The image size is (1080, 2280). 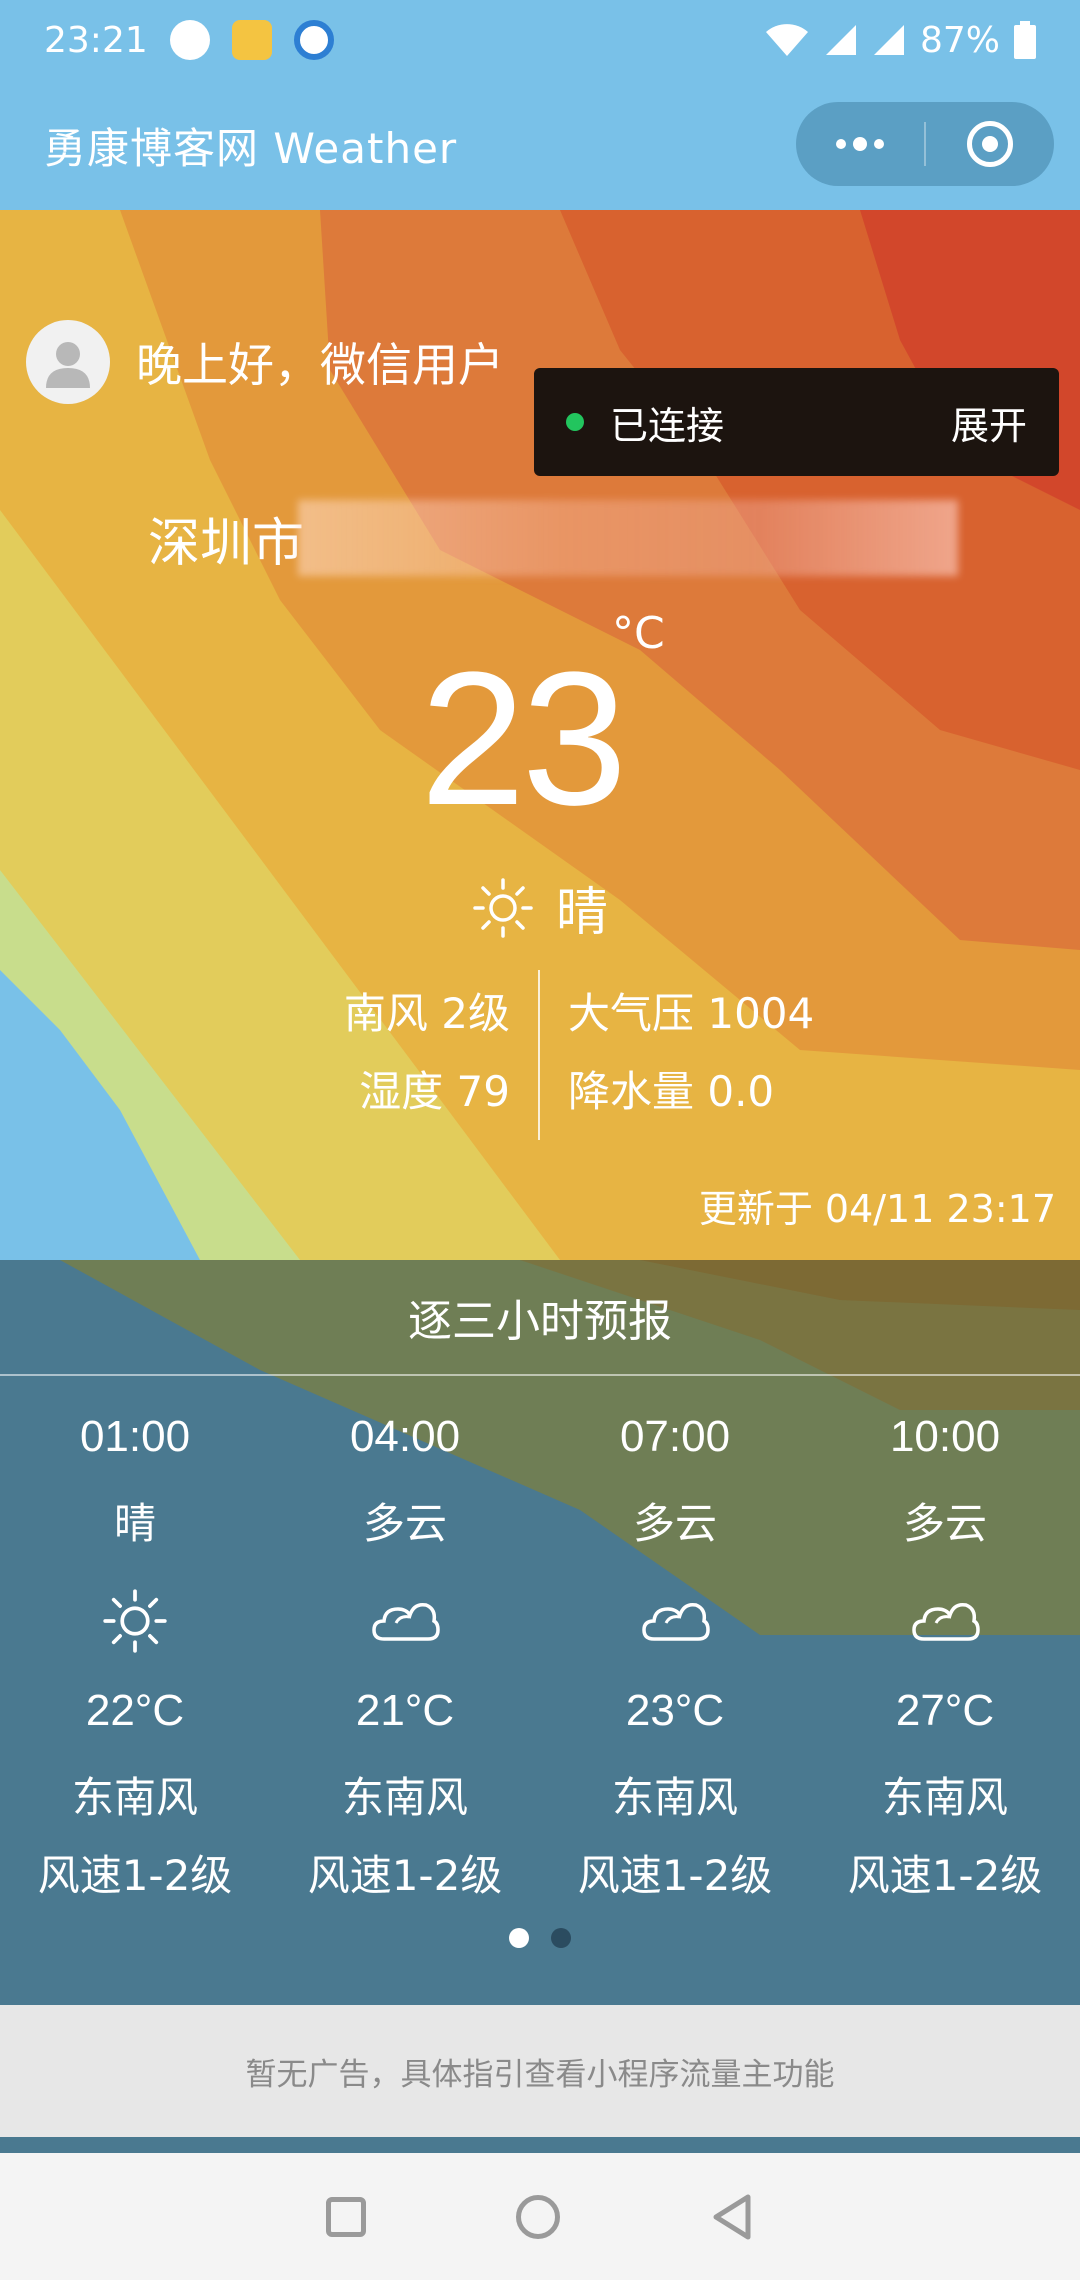 I want to click on forecast-temp: 27°C, so click(x=945, y=1710).